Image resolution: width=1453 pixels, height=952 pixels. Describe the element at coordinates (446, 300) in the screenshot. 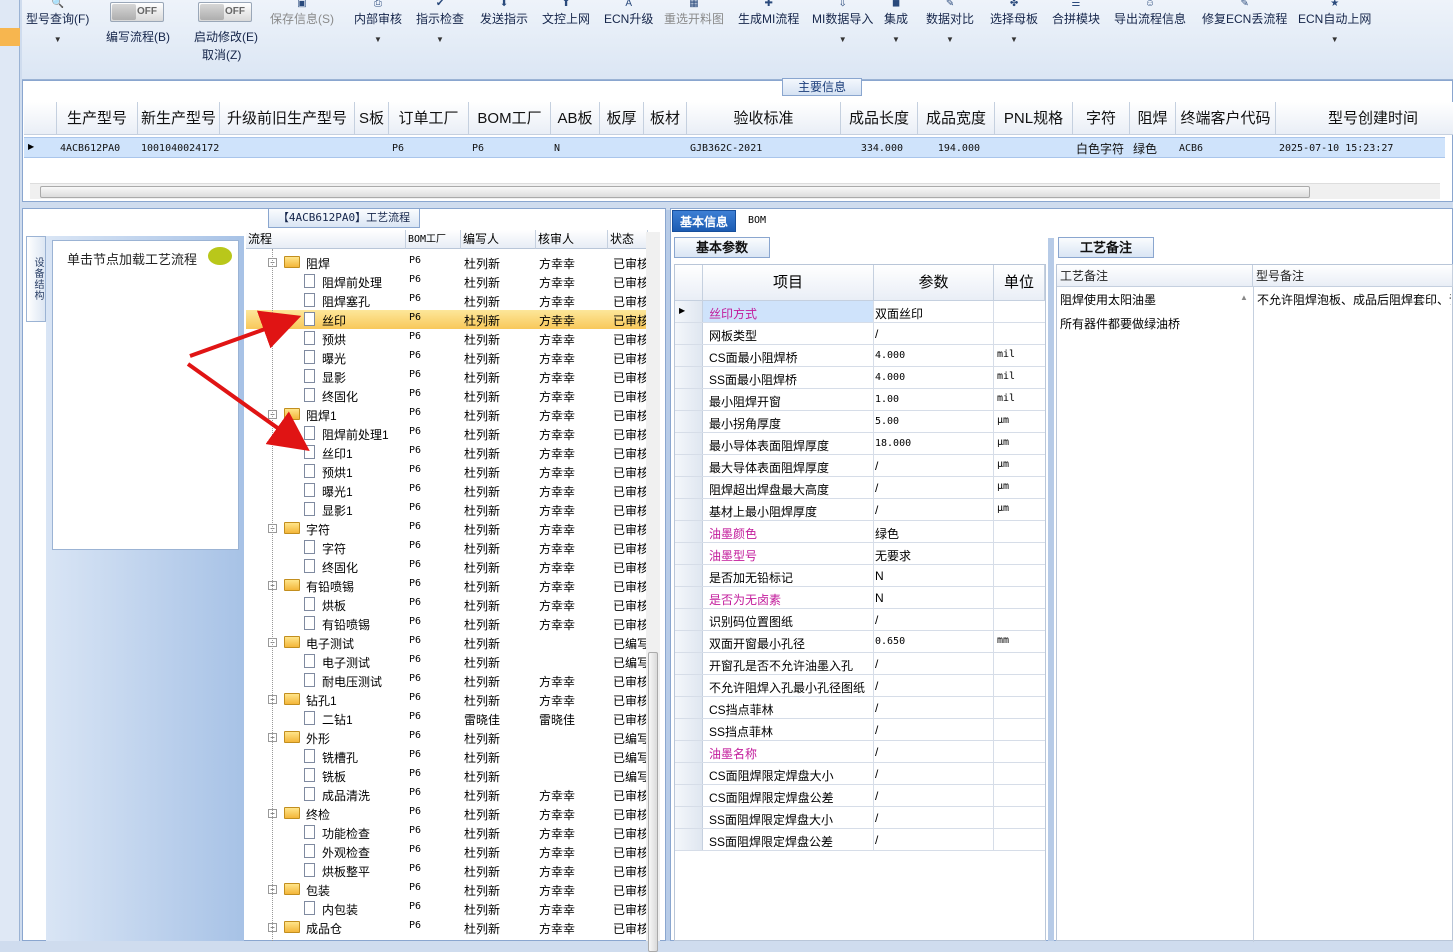

I see `tree-row: 阻焊塞孔 P6 杜列新 方幸幸 已审核` at that location.